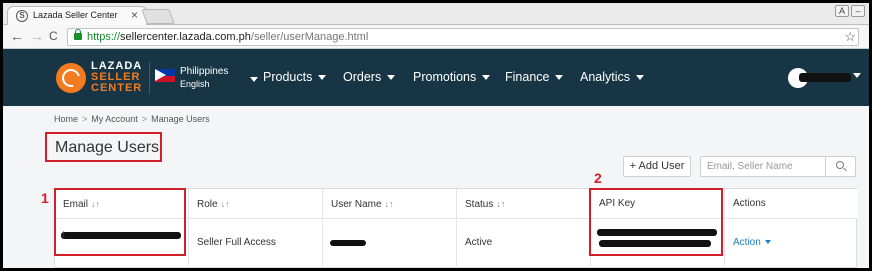 The image size is (872, 271). I want to click on logo-wordmark: LAZADA SELLER CENTER, so click(116, 77).